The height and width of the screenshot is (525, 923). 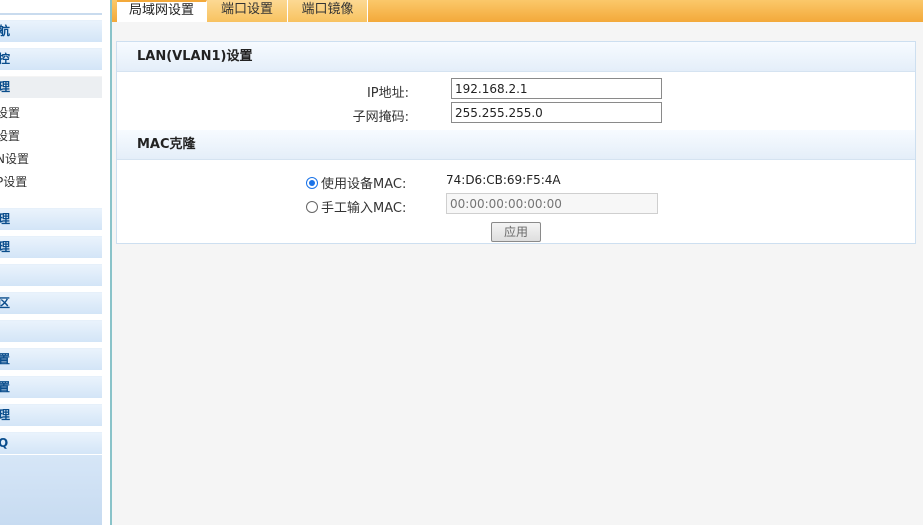 What do you see at coordinates (312, 183) in the screenshot?
I see `use-device-mac-radio` at bounding box center [312, 183].